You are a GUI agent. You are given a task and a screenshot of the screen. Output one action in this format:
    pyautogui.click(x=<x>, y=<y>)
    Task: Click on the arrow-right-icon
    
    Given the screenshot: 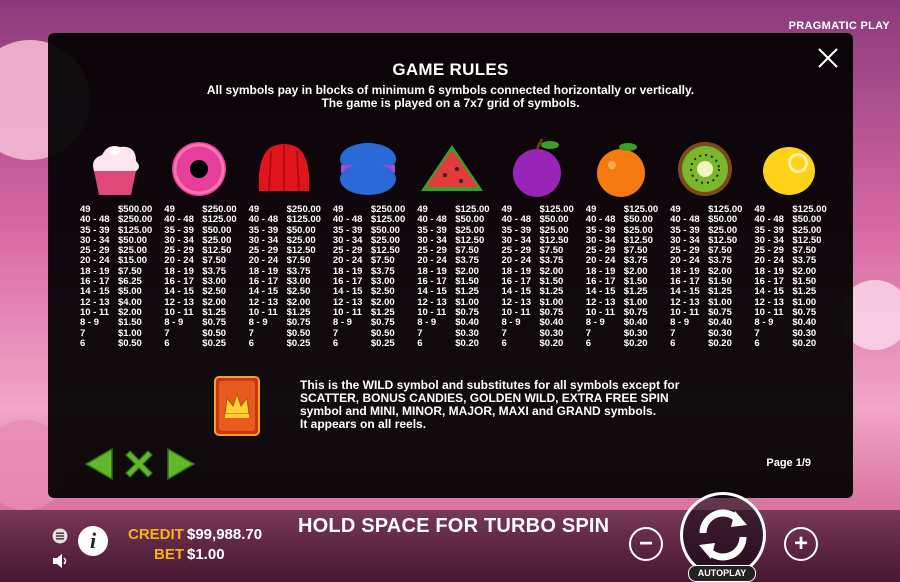 What is the action you would take?
    pyautogui.click(x=181, y=464)
    